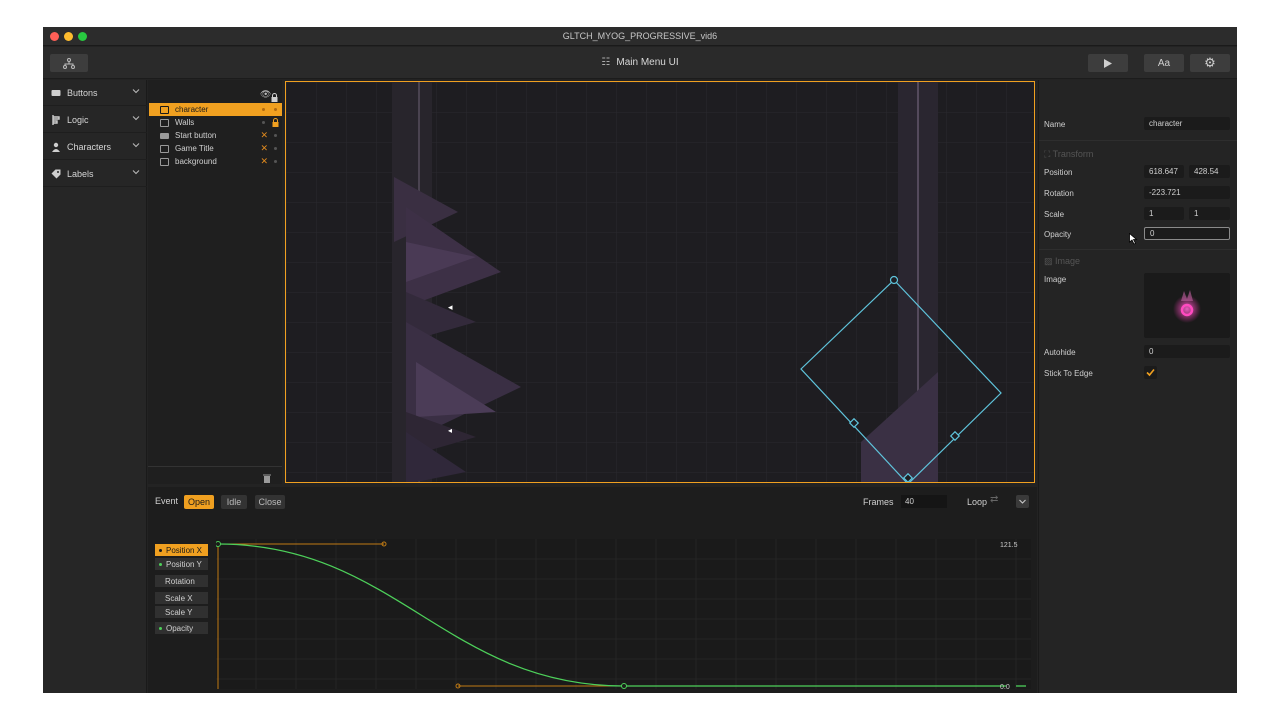  What do you see at coordinates (1187, 123) in the screenshot?
I see `name-field: character` at bounding box center [1187, 123].